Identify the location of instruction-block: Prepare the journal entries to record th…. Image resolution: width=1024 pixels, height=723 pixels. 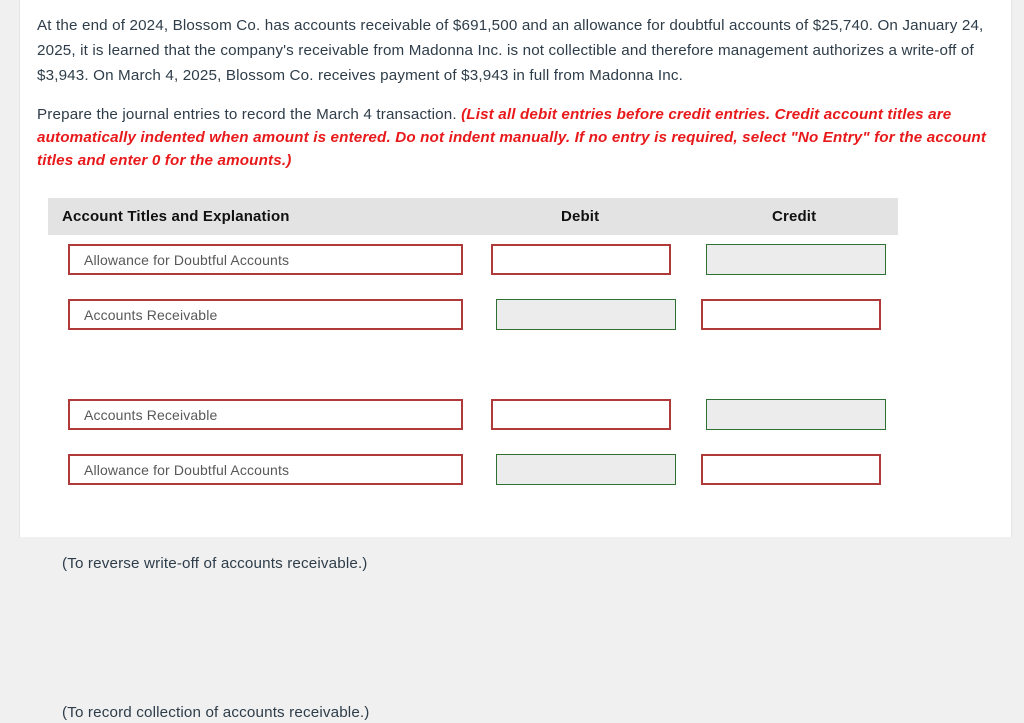
(512, 138).